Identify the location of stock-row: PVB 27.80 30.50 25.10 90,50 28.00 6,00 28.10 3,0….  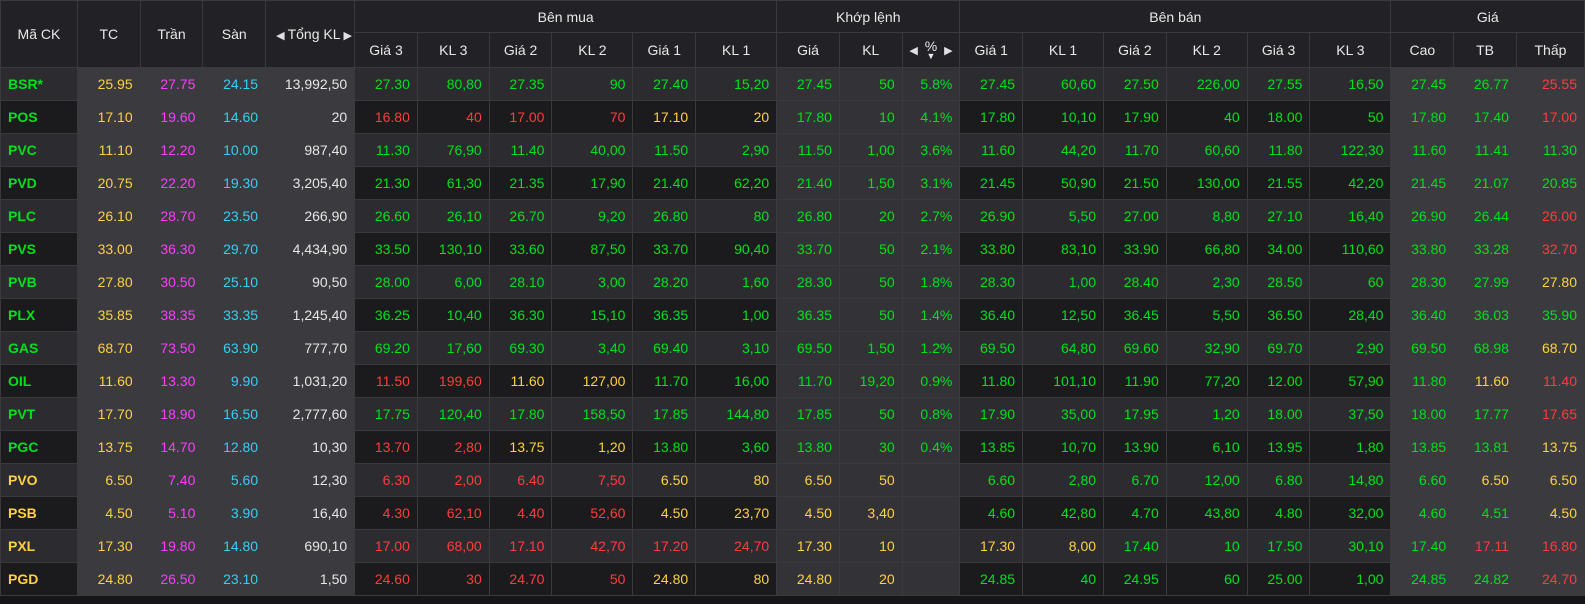
(792, 282).